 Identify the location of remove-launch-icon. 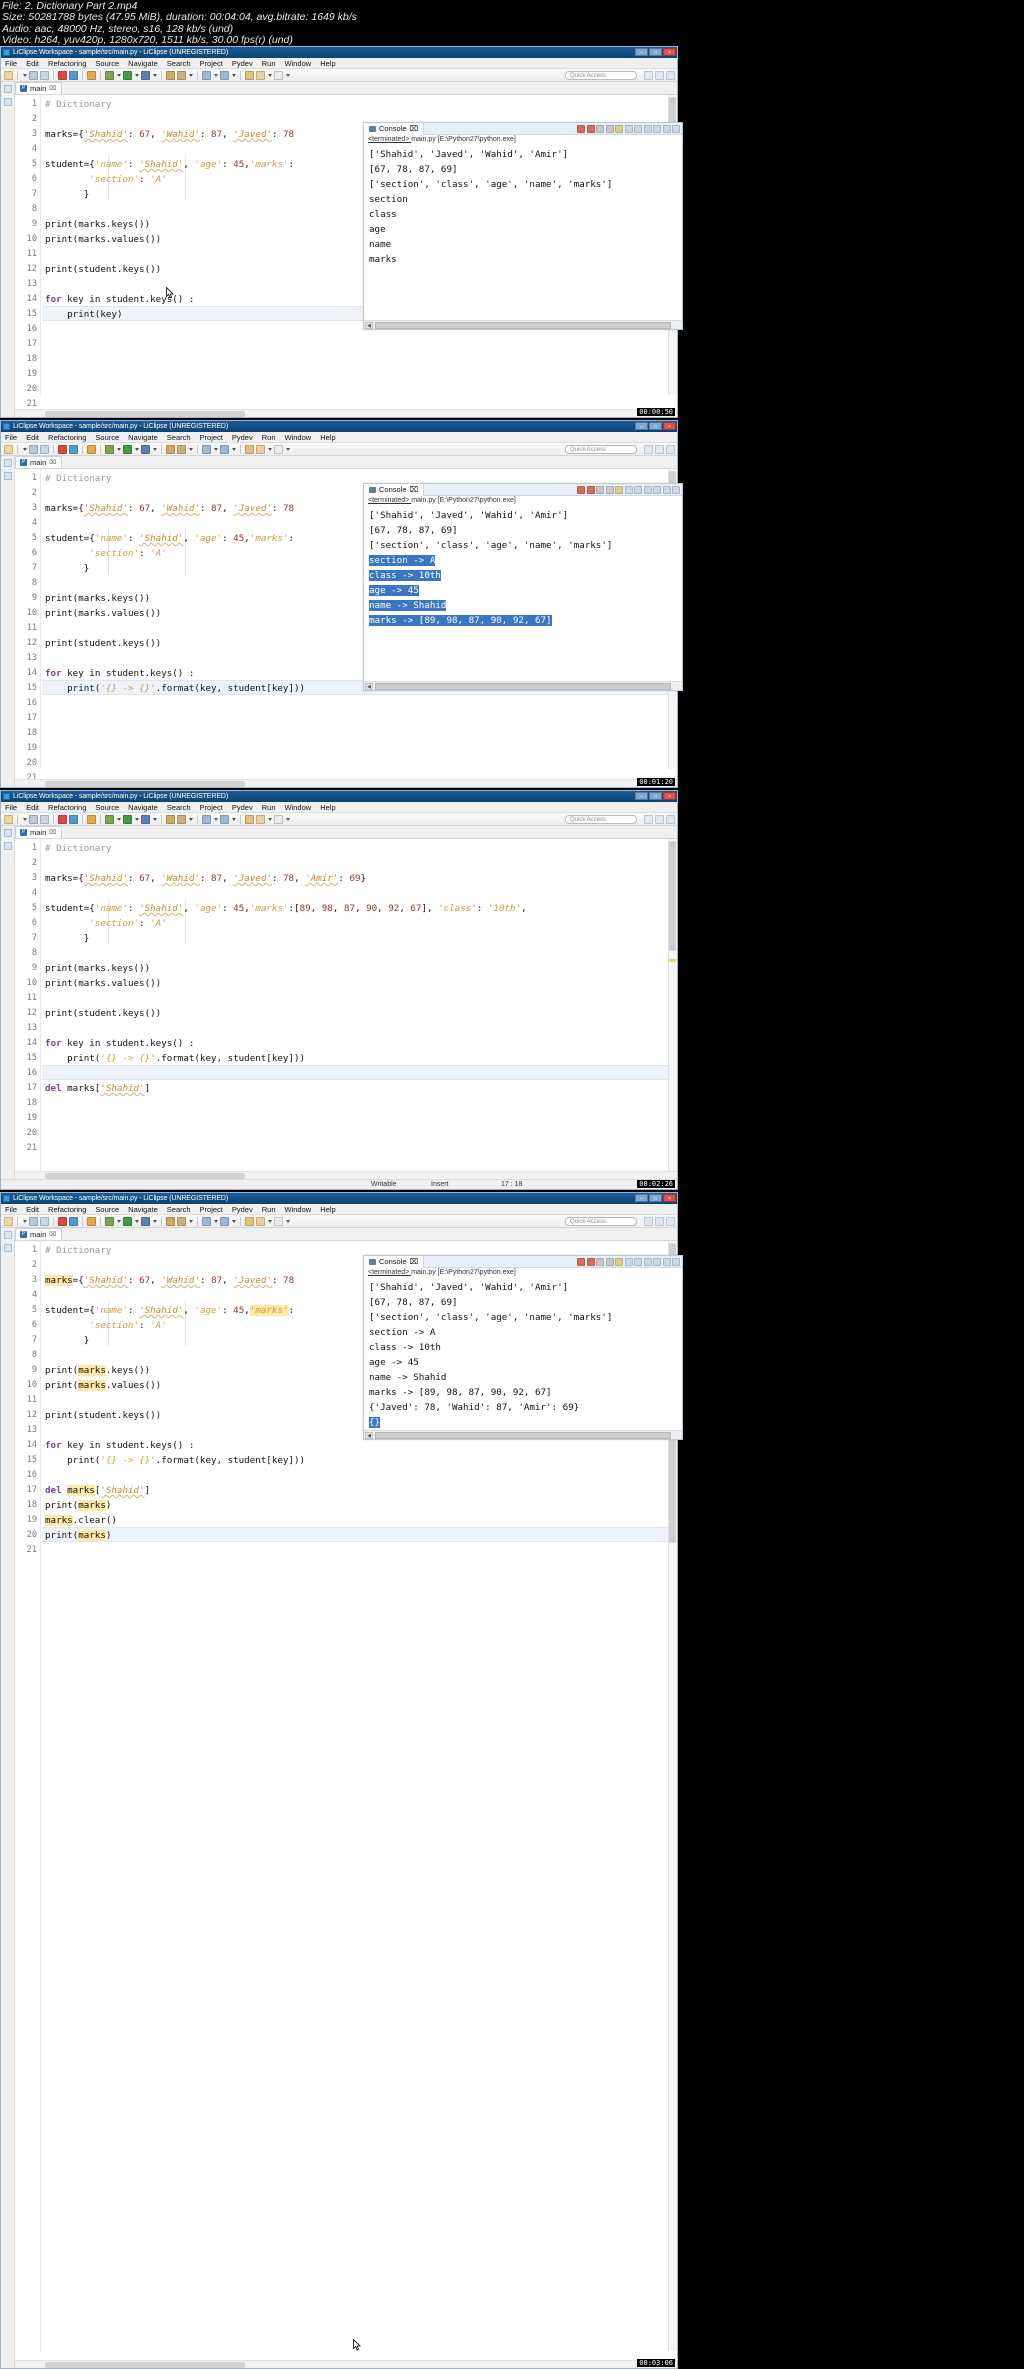
(600, 129).